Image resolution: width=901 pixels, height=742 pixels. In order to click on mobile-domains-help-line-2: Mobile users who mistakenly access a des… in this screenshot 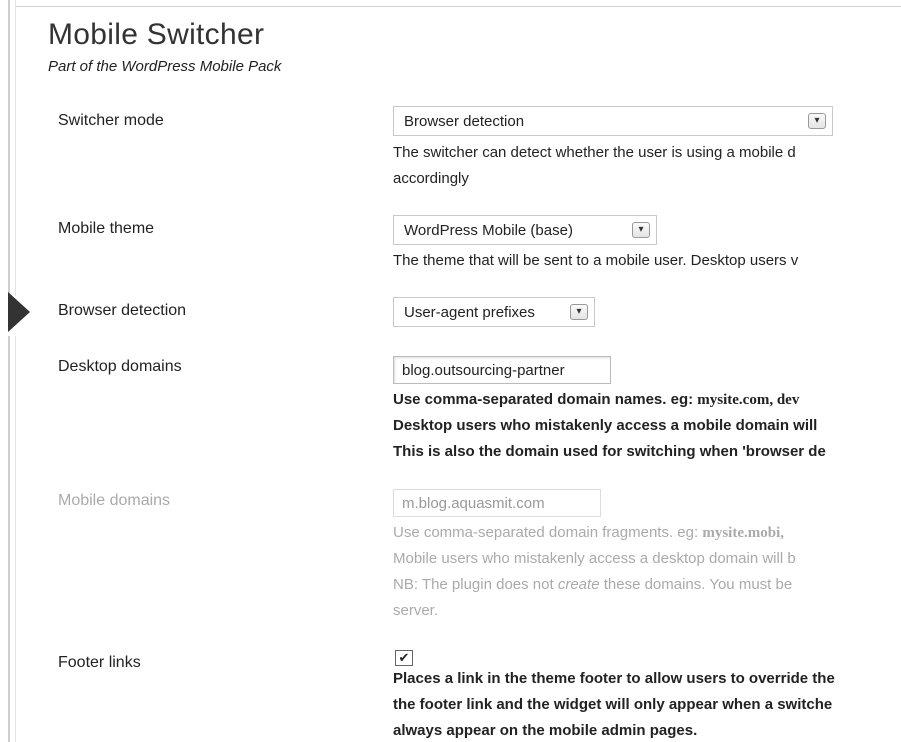, I will do `click(594, 558)`.